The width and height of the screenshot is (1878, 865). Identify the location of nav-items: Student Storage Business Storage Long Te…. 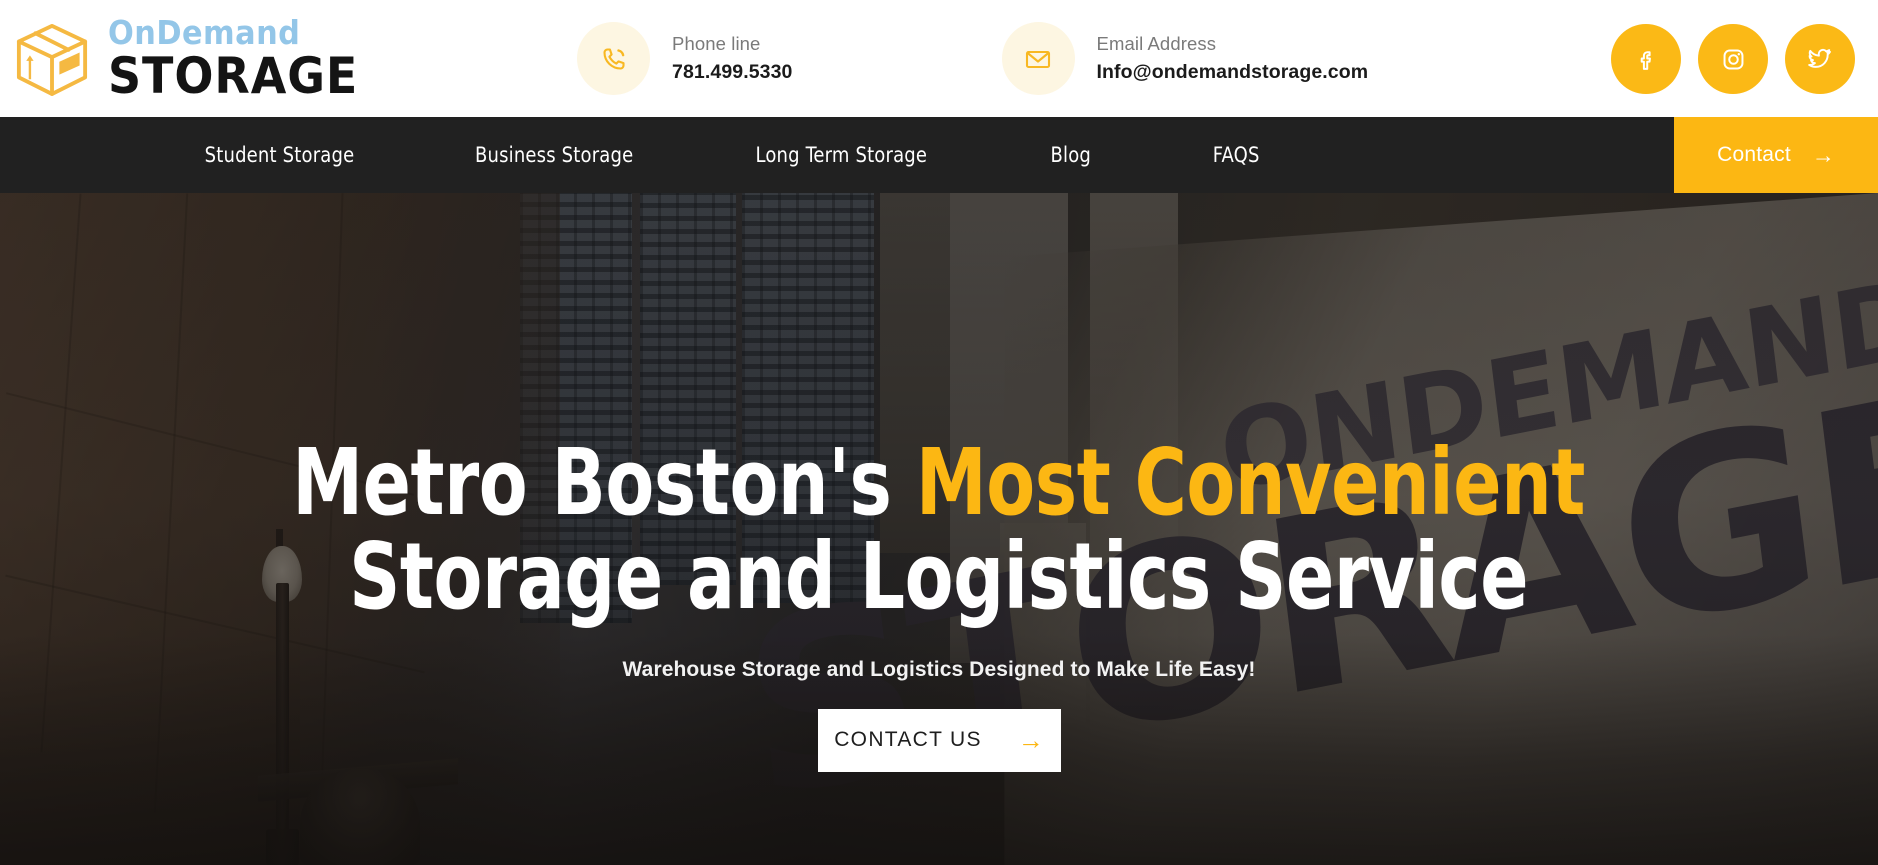
(630, 155).